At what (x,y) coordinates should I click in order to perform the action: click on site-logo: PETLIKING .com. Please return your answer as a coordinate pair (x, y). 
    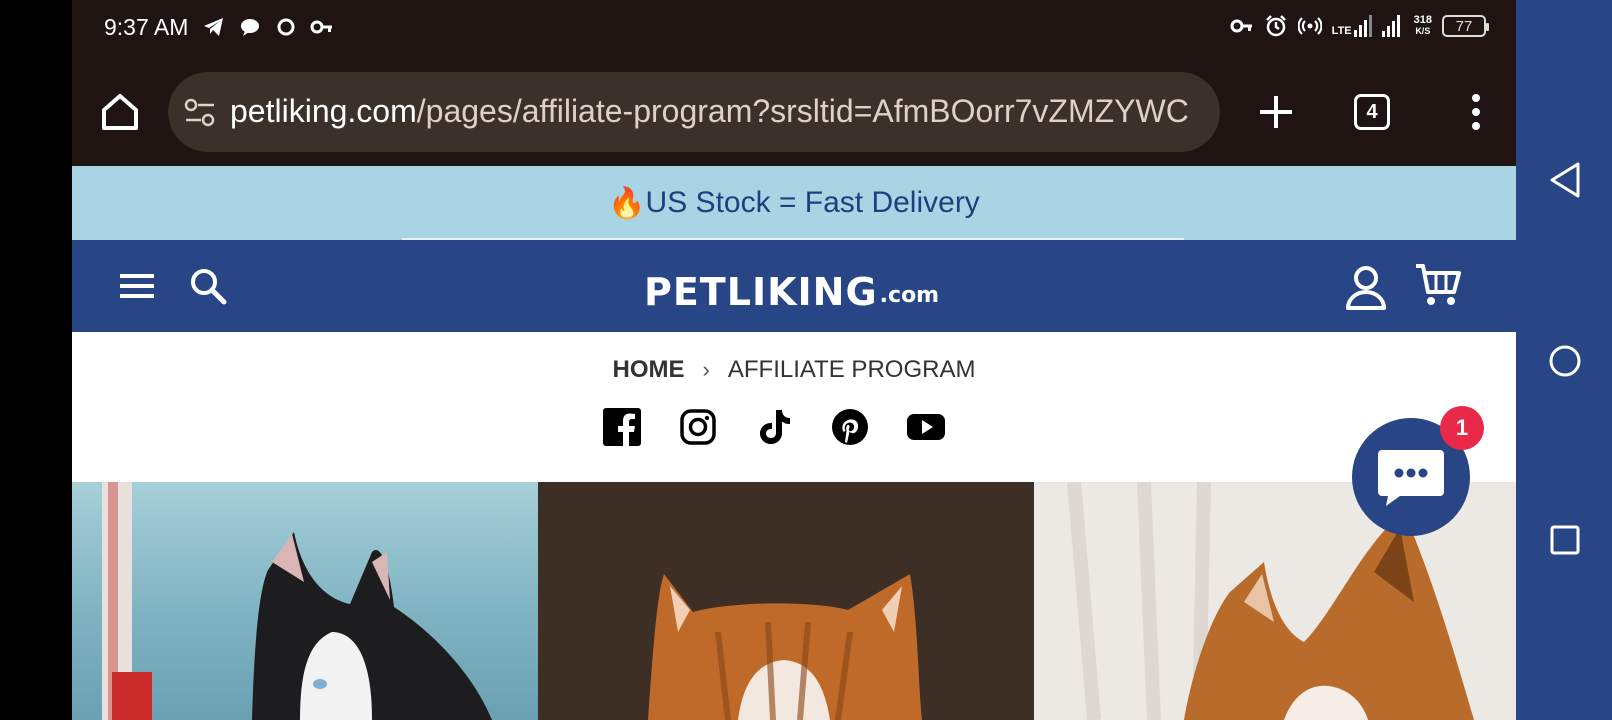
    Looking at the image, I should click on (791, 288).